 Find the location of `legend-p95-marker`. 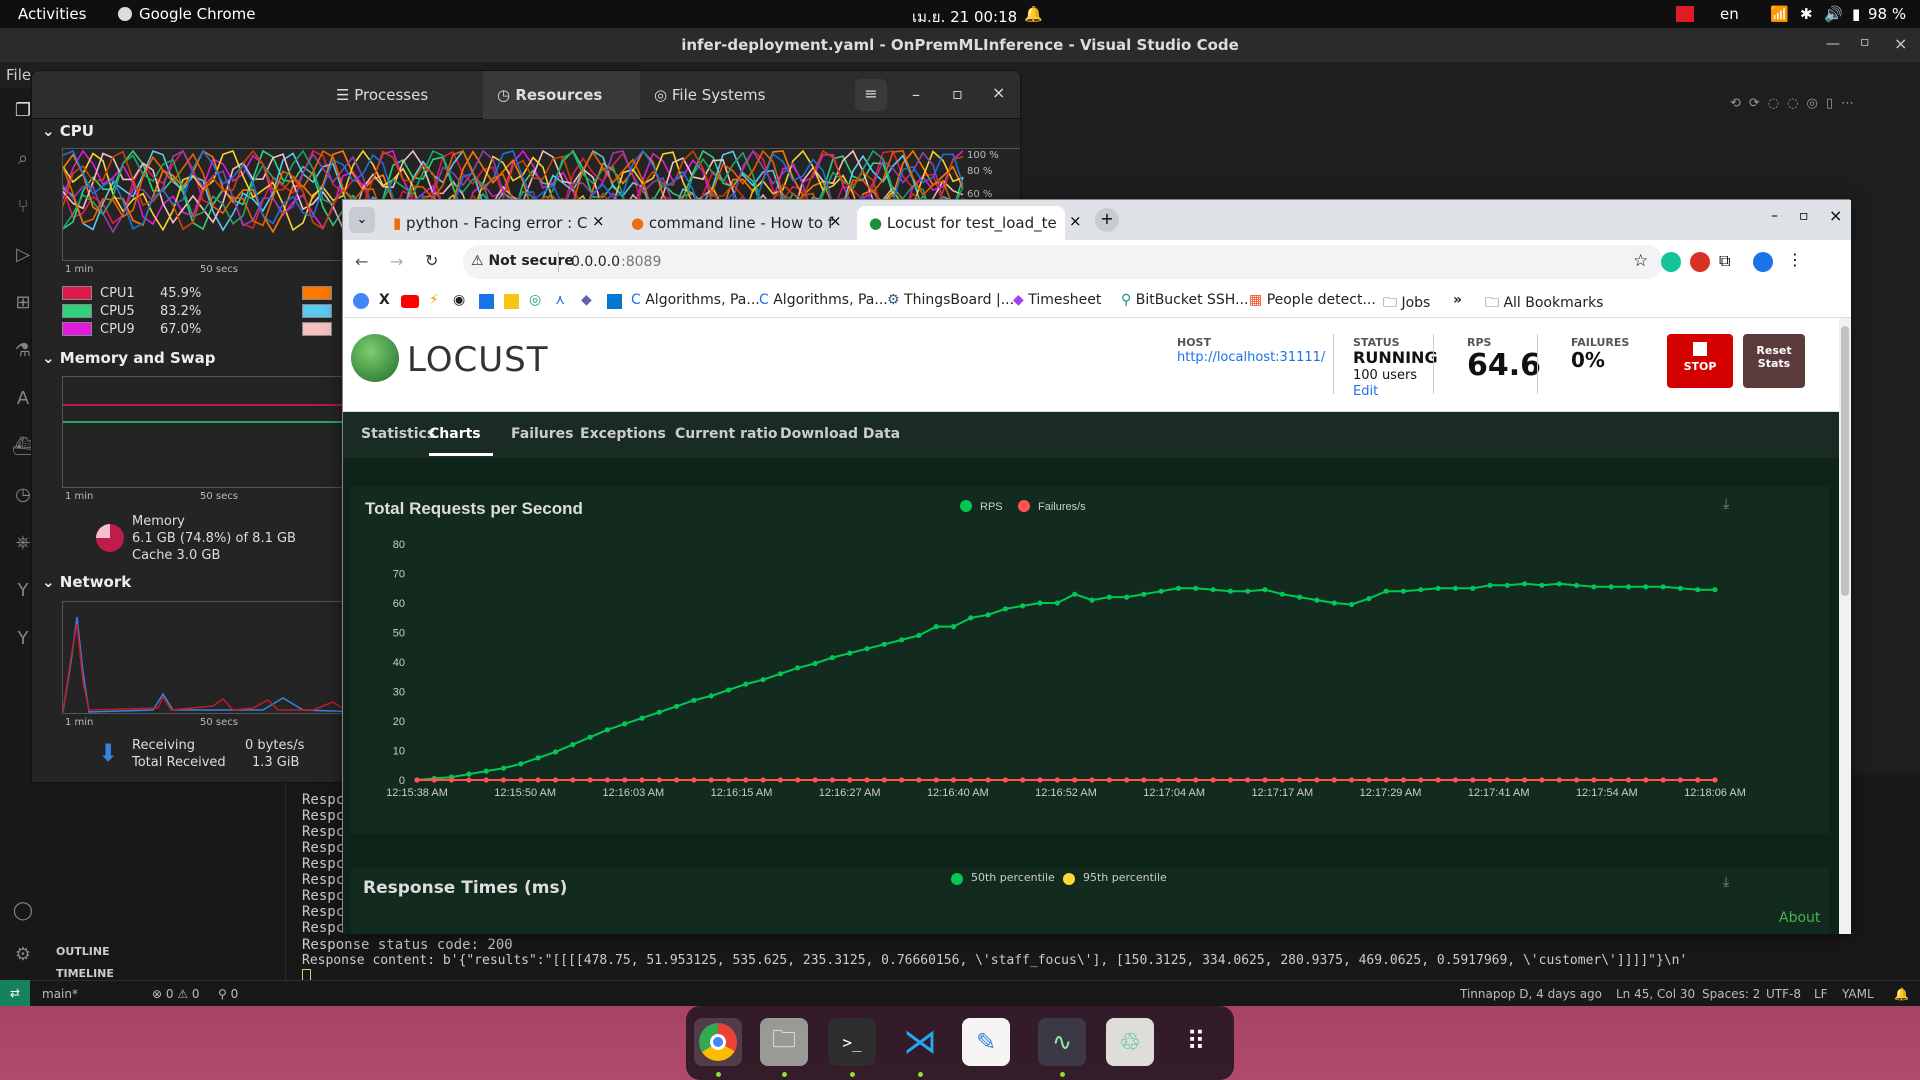

legend-p95-marker is located at coordinates (1069, 879).